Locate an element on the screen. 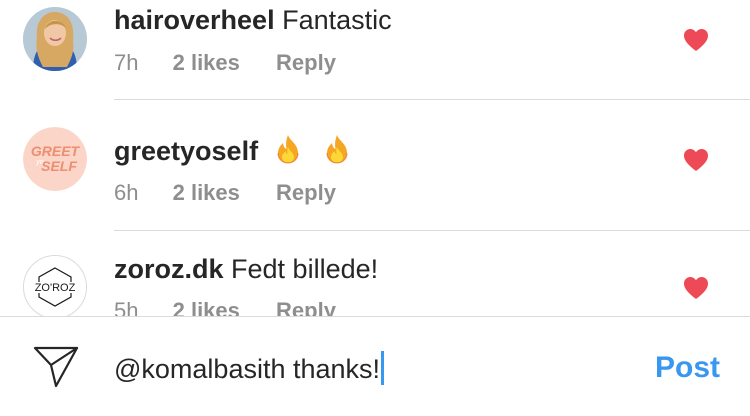  comment-time: 7h is located at coordinates (126, 62).